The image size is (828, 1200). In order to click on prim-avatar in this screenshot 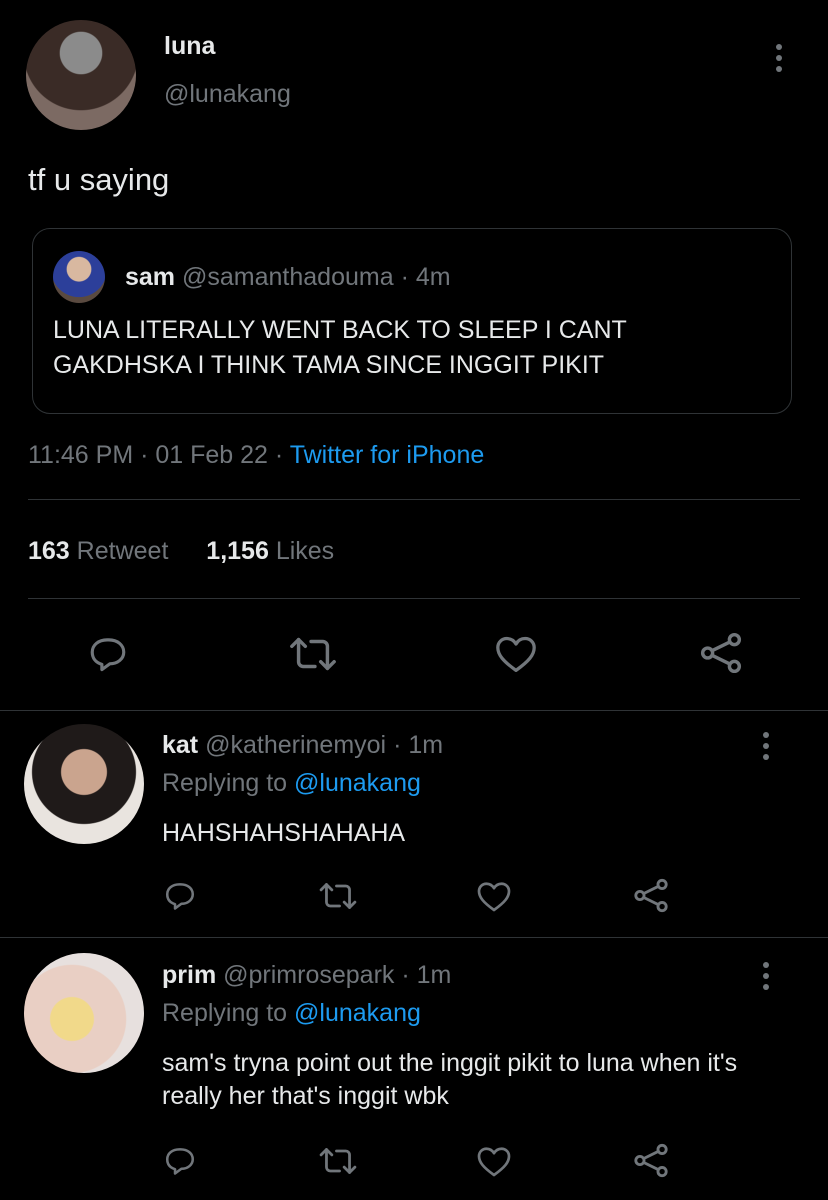, I will do `click(84, 1013)`.